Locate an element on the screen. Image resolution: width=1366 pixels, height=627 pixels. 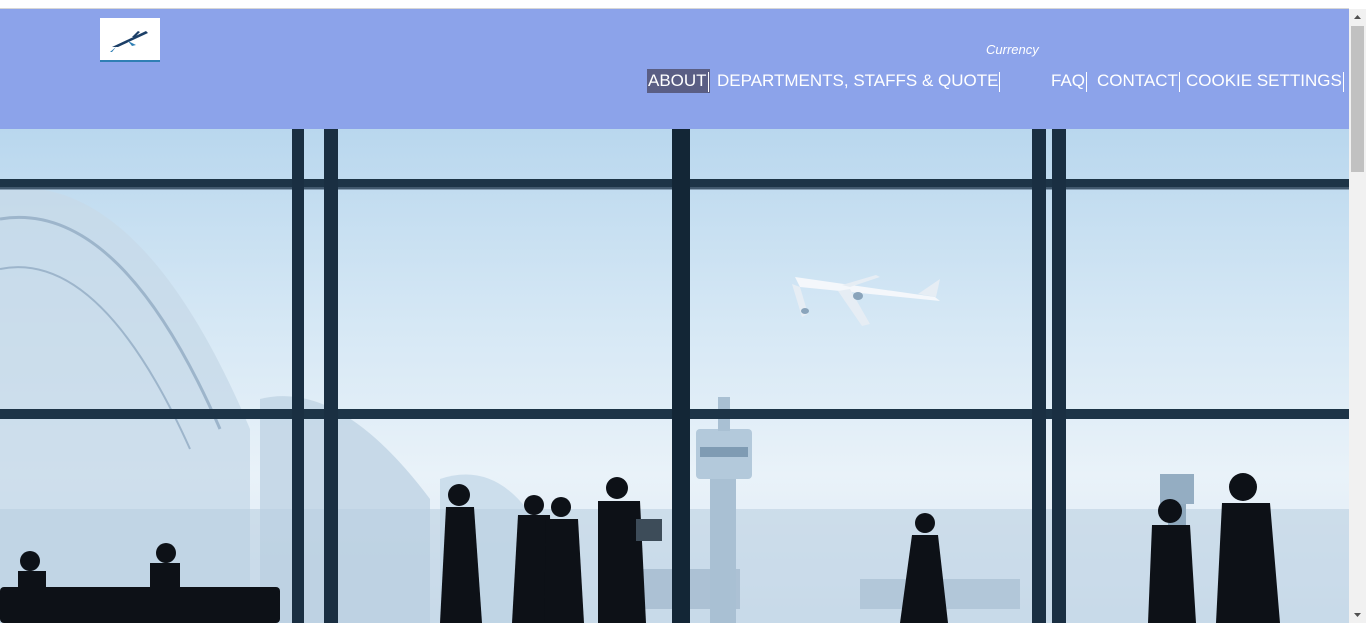
nav-faq: FAQ is located at coordinates (1069, 81).